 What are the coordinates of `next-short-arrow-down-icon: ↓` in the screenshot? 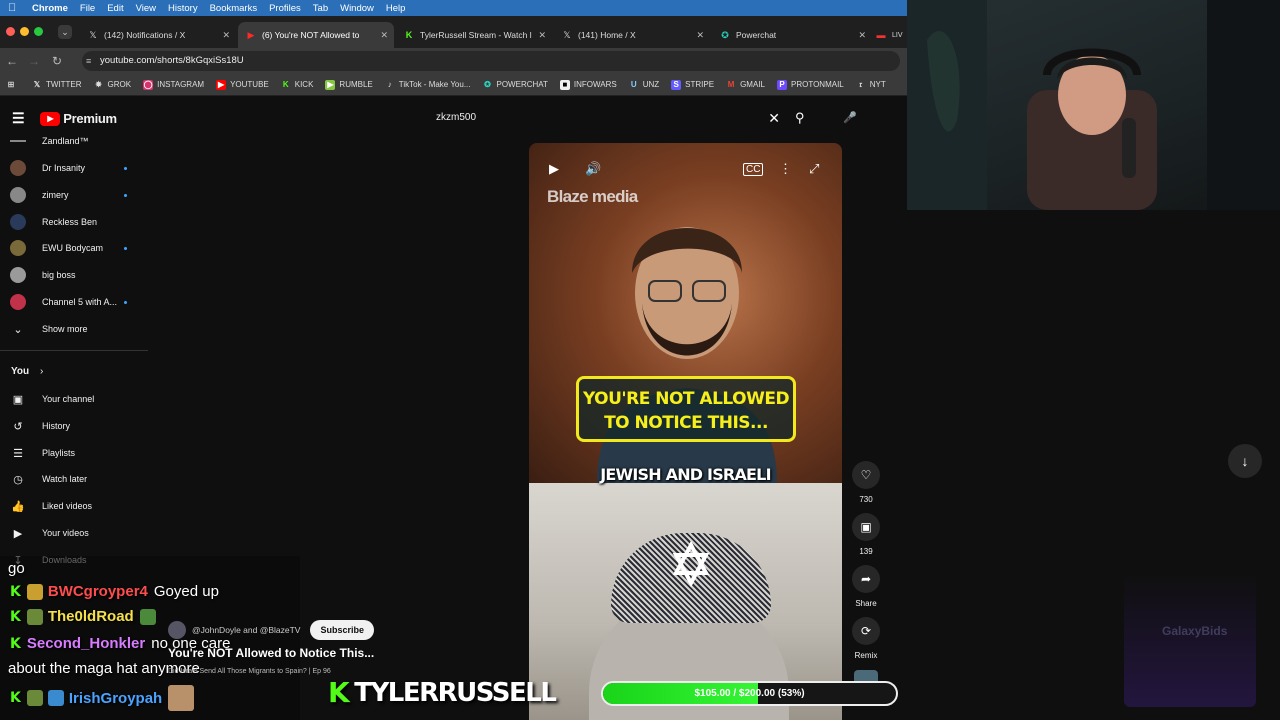 It's located at (1245, 461).